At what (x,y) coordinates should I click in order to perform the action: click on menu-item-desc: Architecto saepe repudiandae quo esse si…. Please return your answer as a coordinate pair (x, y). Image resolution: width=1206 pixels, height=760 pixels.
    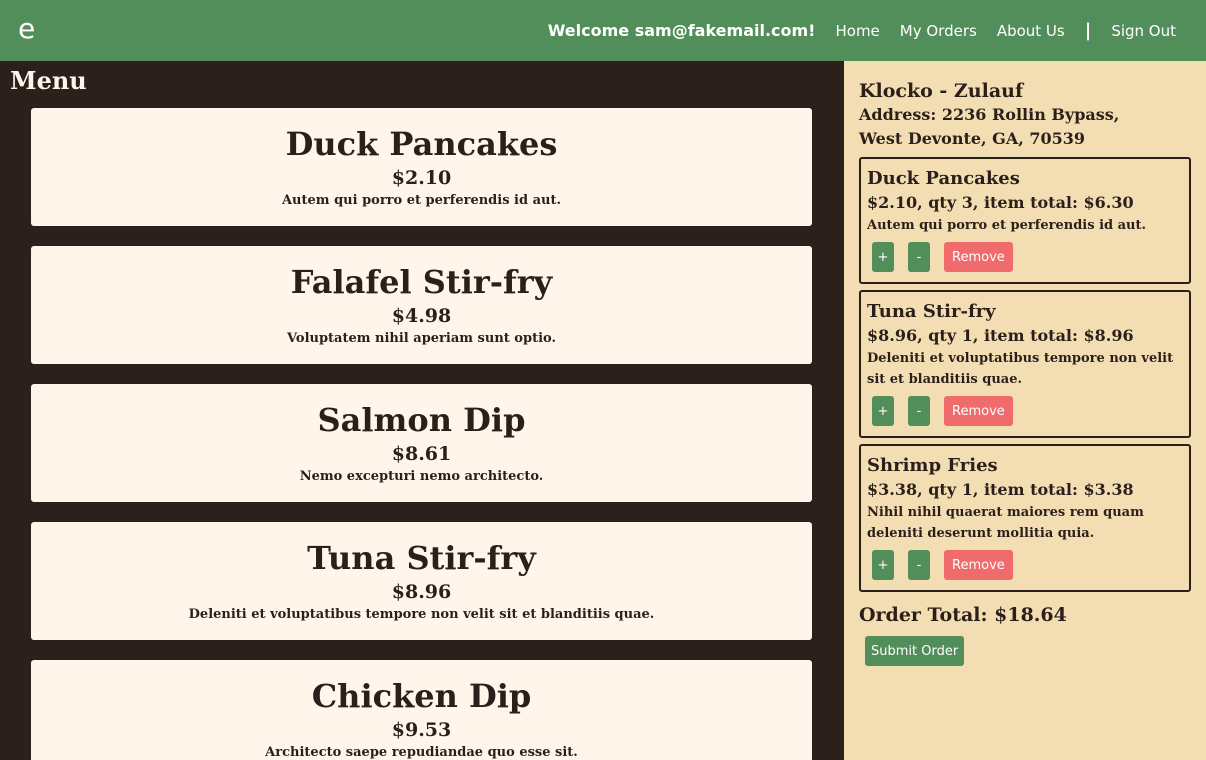
    Looking at the image, I should click on (421, 752).